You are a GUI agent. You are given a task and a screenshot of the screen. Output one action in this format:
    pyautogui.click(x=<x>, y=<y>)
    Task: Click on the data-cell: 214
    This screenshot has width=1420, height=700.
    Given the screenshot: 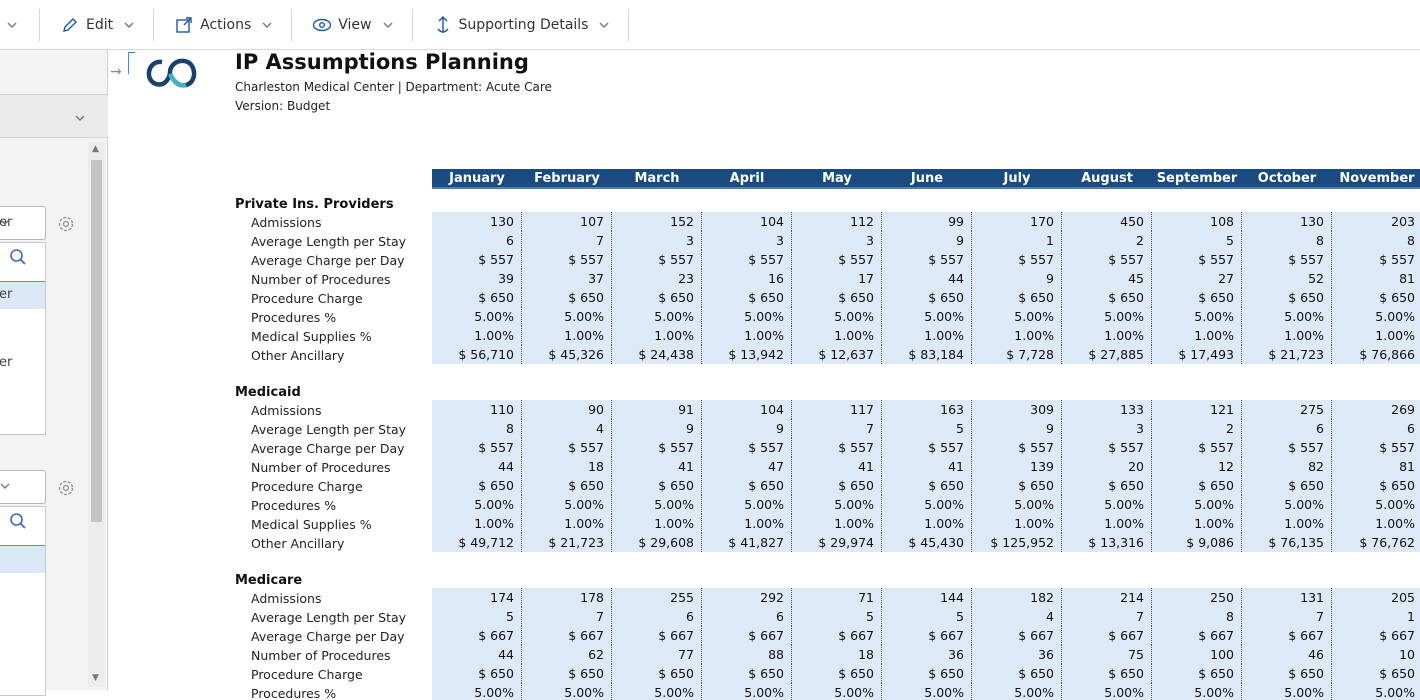 What is the action you would take?
    pyautogui.click(x=1107, y=597)
    